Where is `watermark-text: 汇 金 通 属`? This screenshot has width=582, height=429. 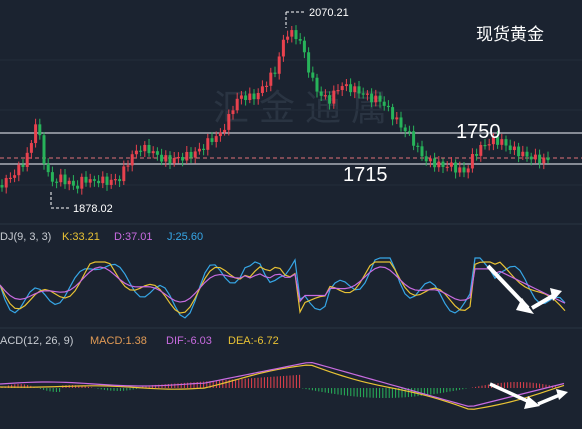 watermark-text: 汇 金 通 属 is located at coordinates (300, 107).